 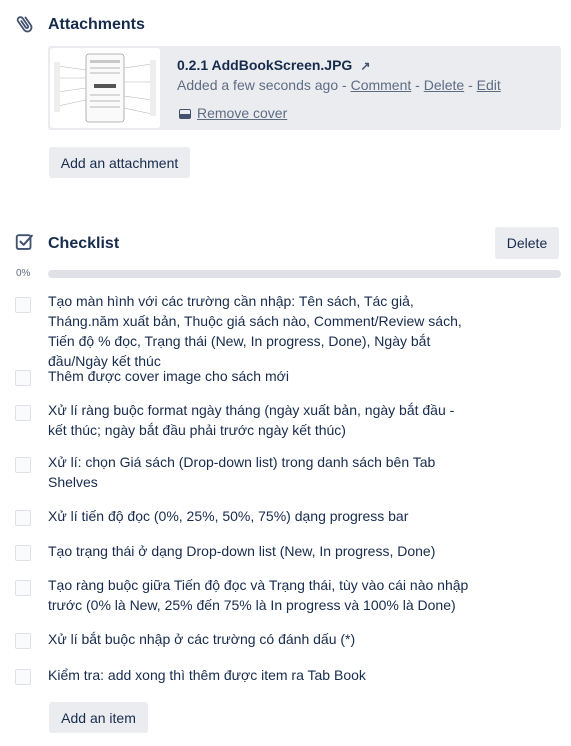 I want to click on add-item-button: Add an item, so click(x=98, y=717).